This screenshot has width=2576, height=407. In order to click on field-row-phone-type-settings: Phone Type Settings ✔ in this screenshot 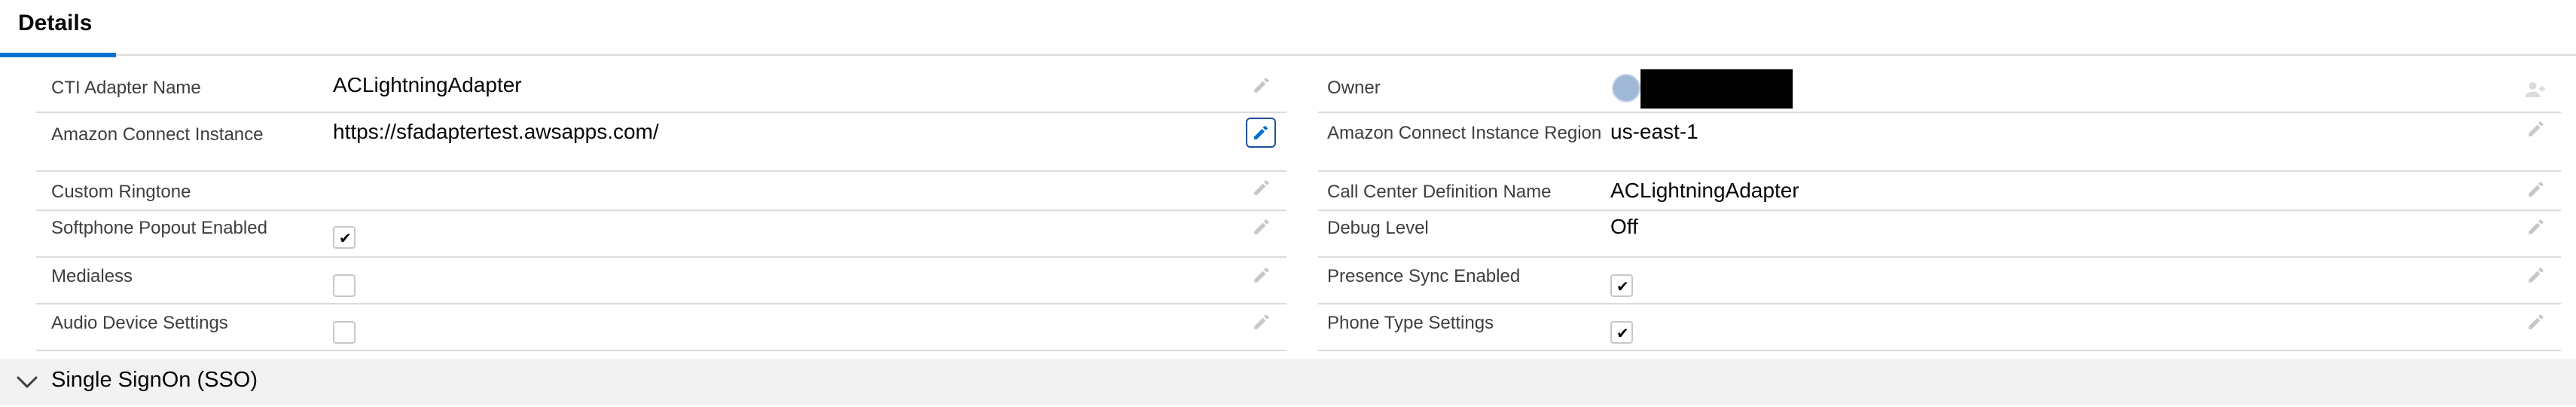, I will do `click(1939, 327)`.